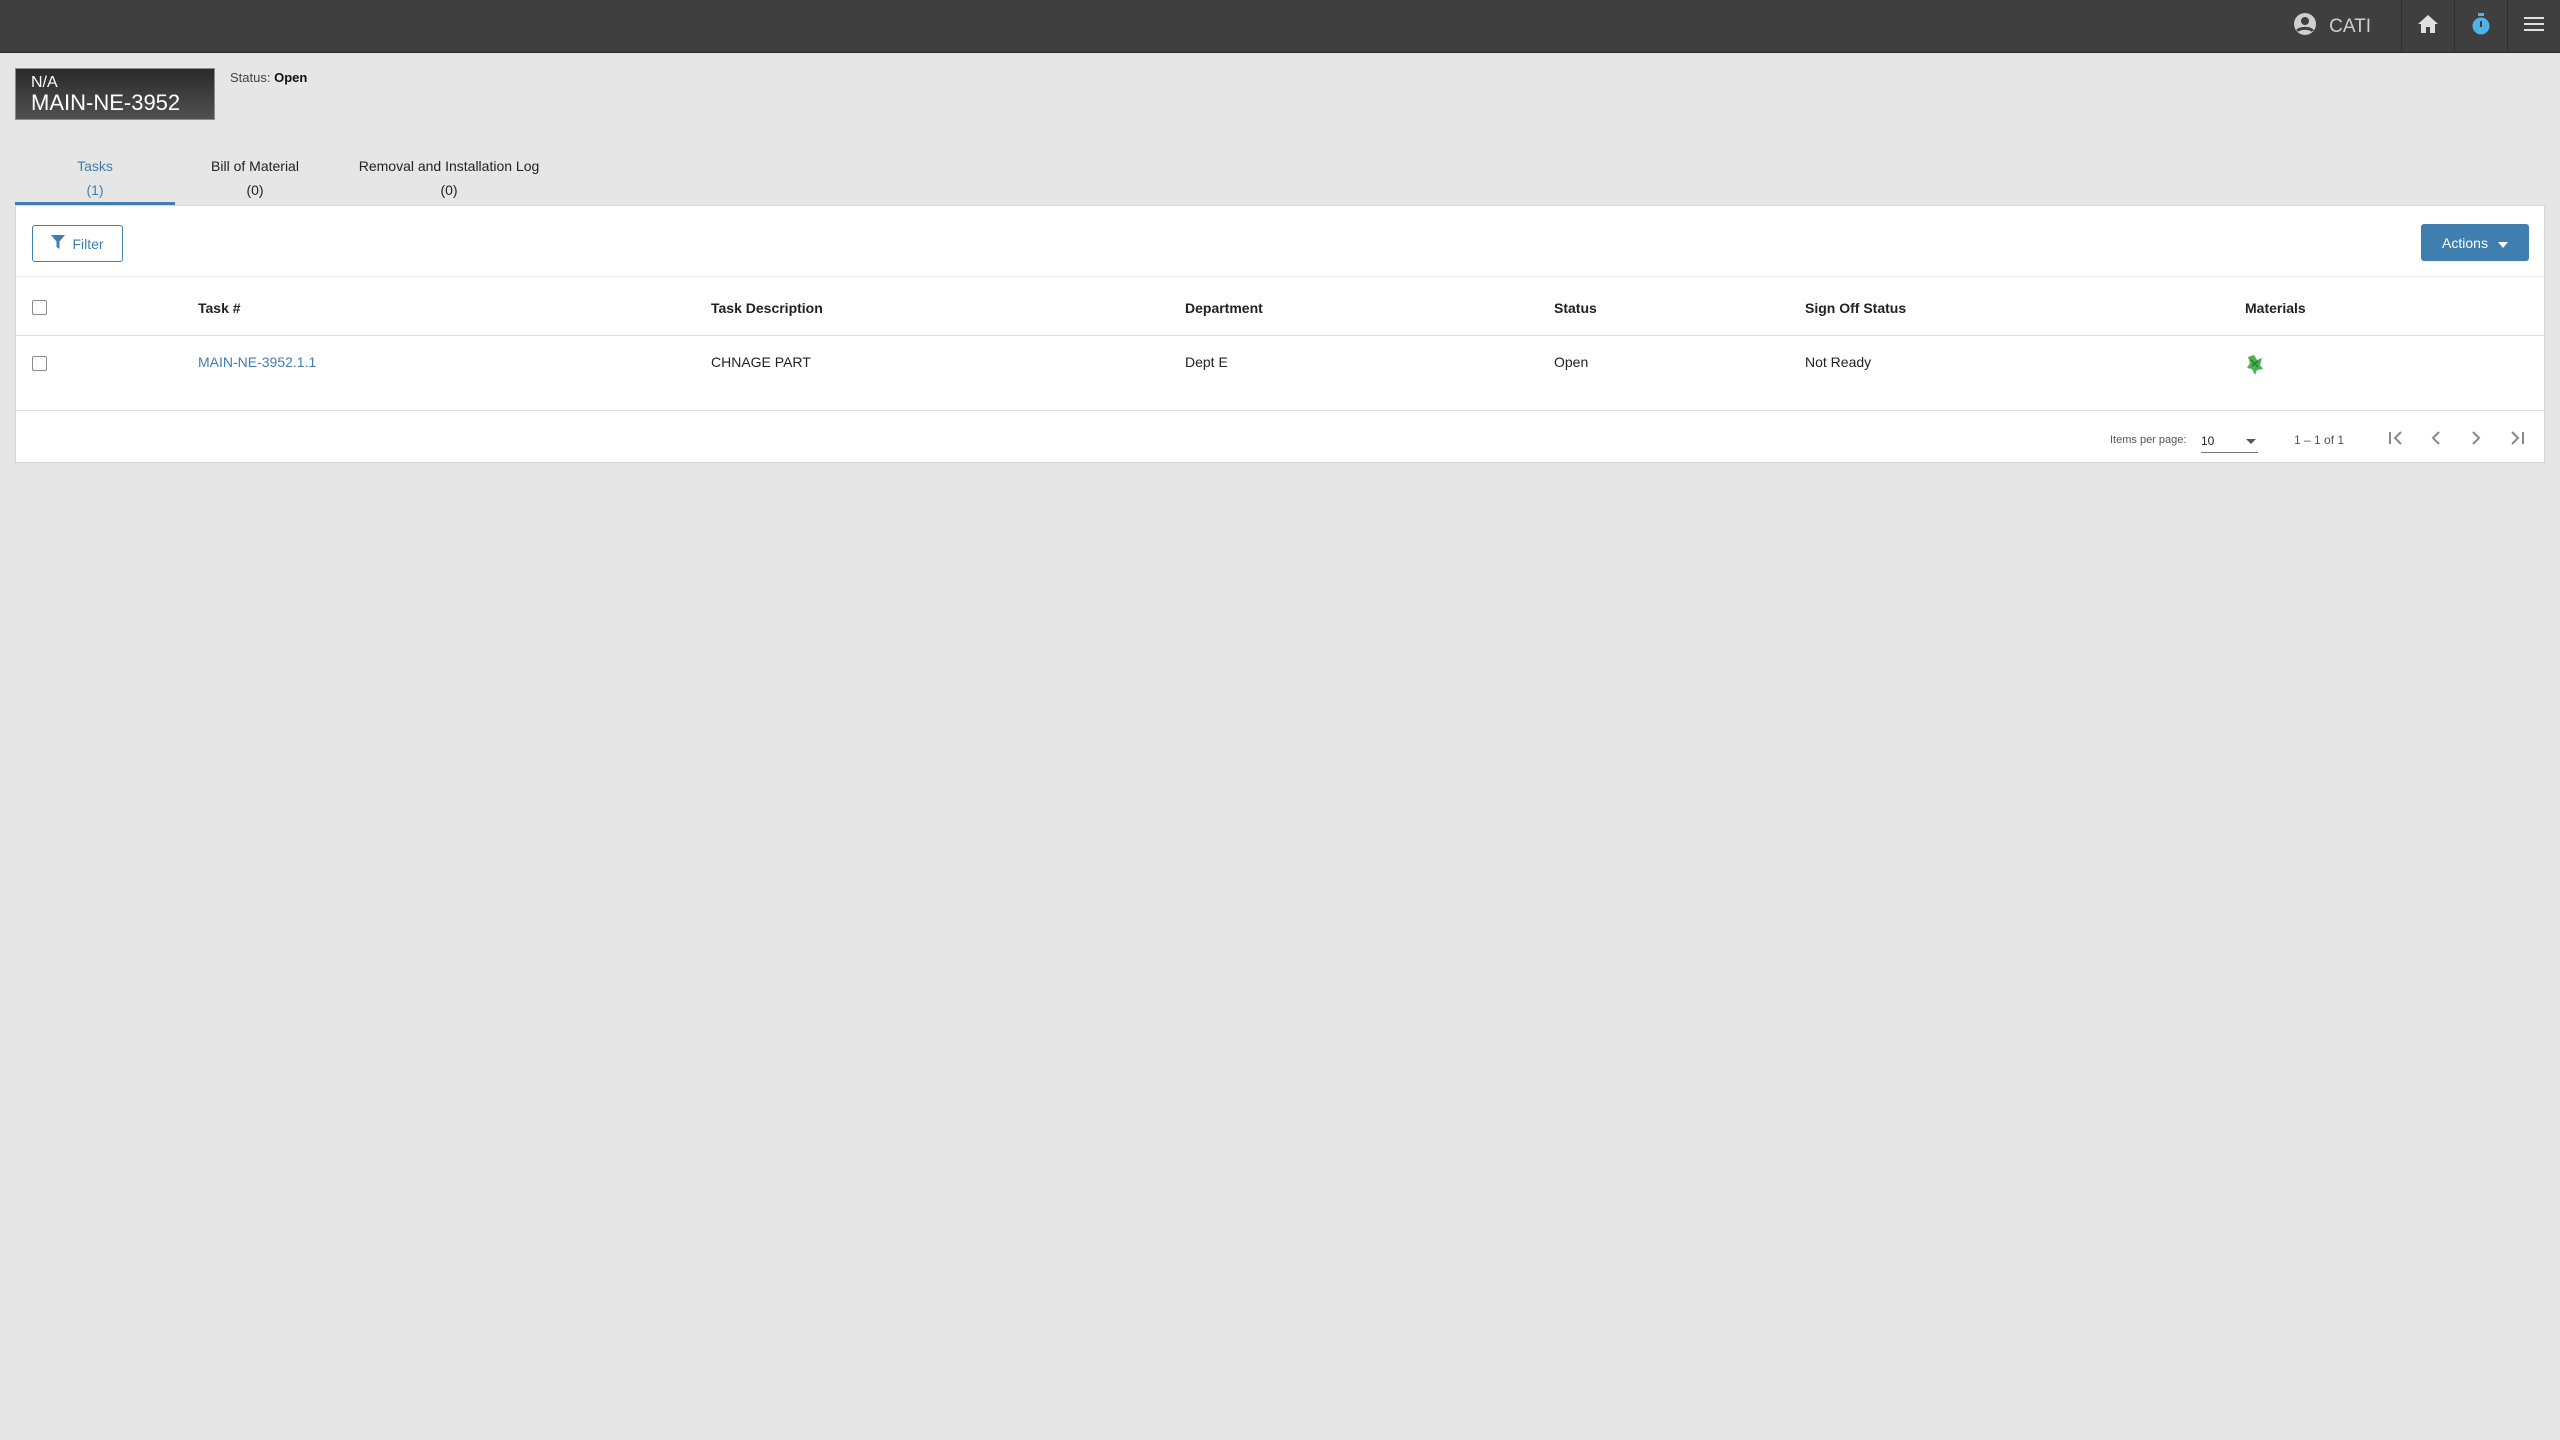 The height and width of the screenshot is (1440, 2560). I want to click on column-header-materials: Materials, so click(2275, 308).